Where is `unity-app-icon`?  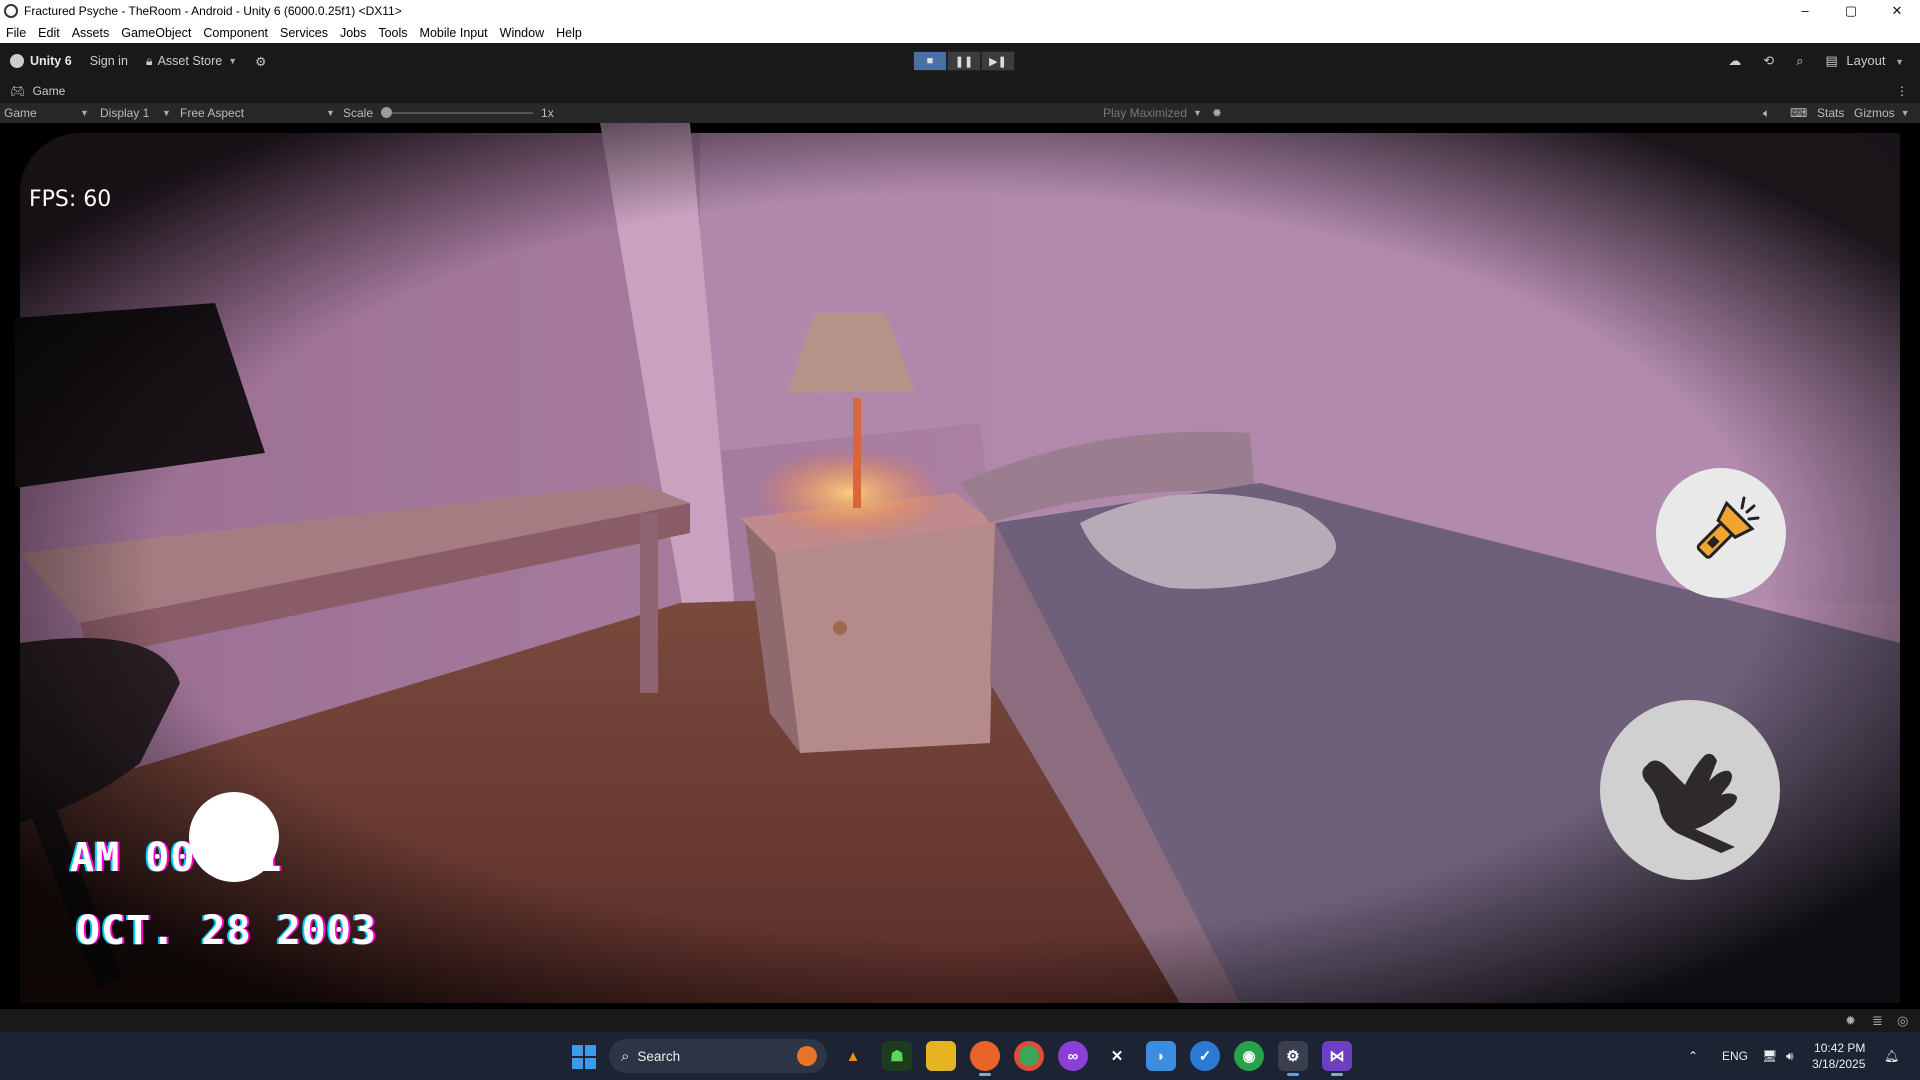 unity-app-icon is located at coordinates (11, 11).